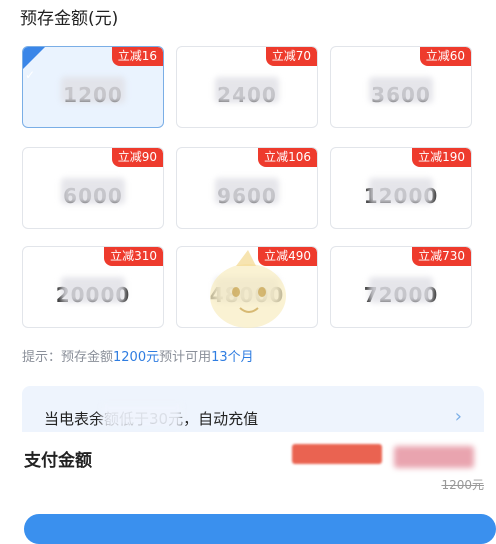 The image size is (496, 544). I want to click on amount-option-card: 立减906000, so click(93, 188).